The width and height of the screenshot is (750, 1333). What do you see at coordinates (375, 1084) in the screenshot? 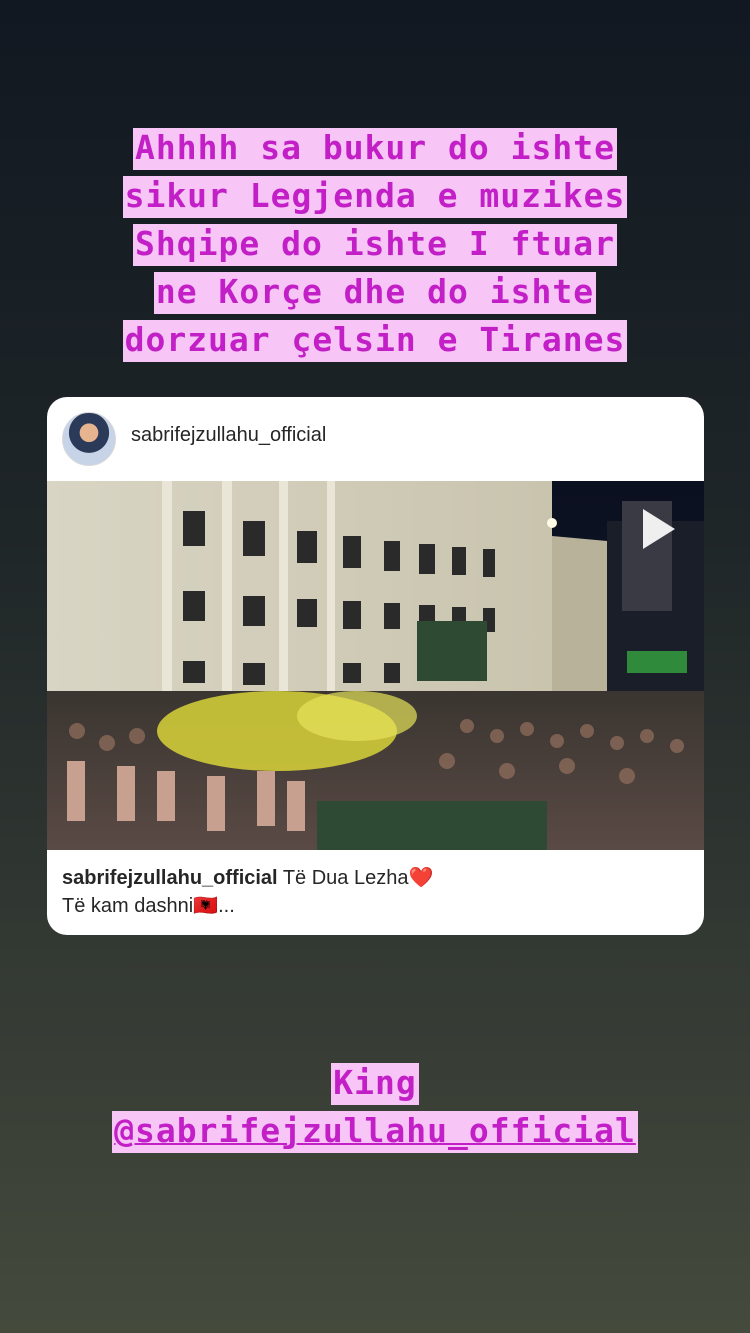
I see `mention-line-king: King` at bounding box center [375, 1084].